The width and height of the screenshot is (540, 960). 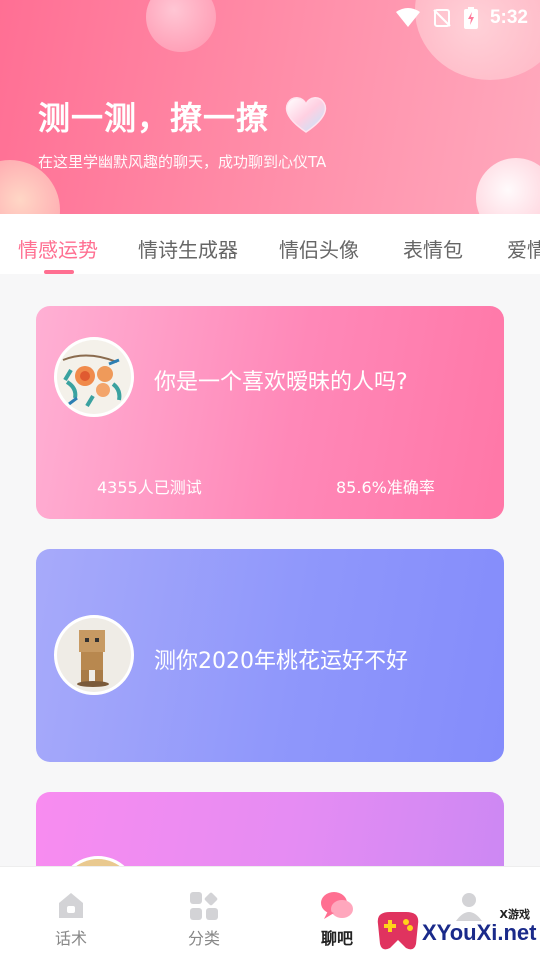 I want to click on nav-item-categories: 分类, so click(x=204, y=913).